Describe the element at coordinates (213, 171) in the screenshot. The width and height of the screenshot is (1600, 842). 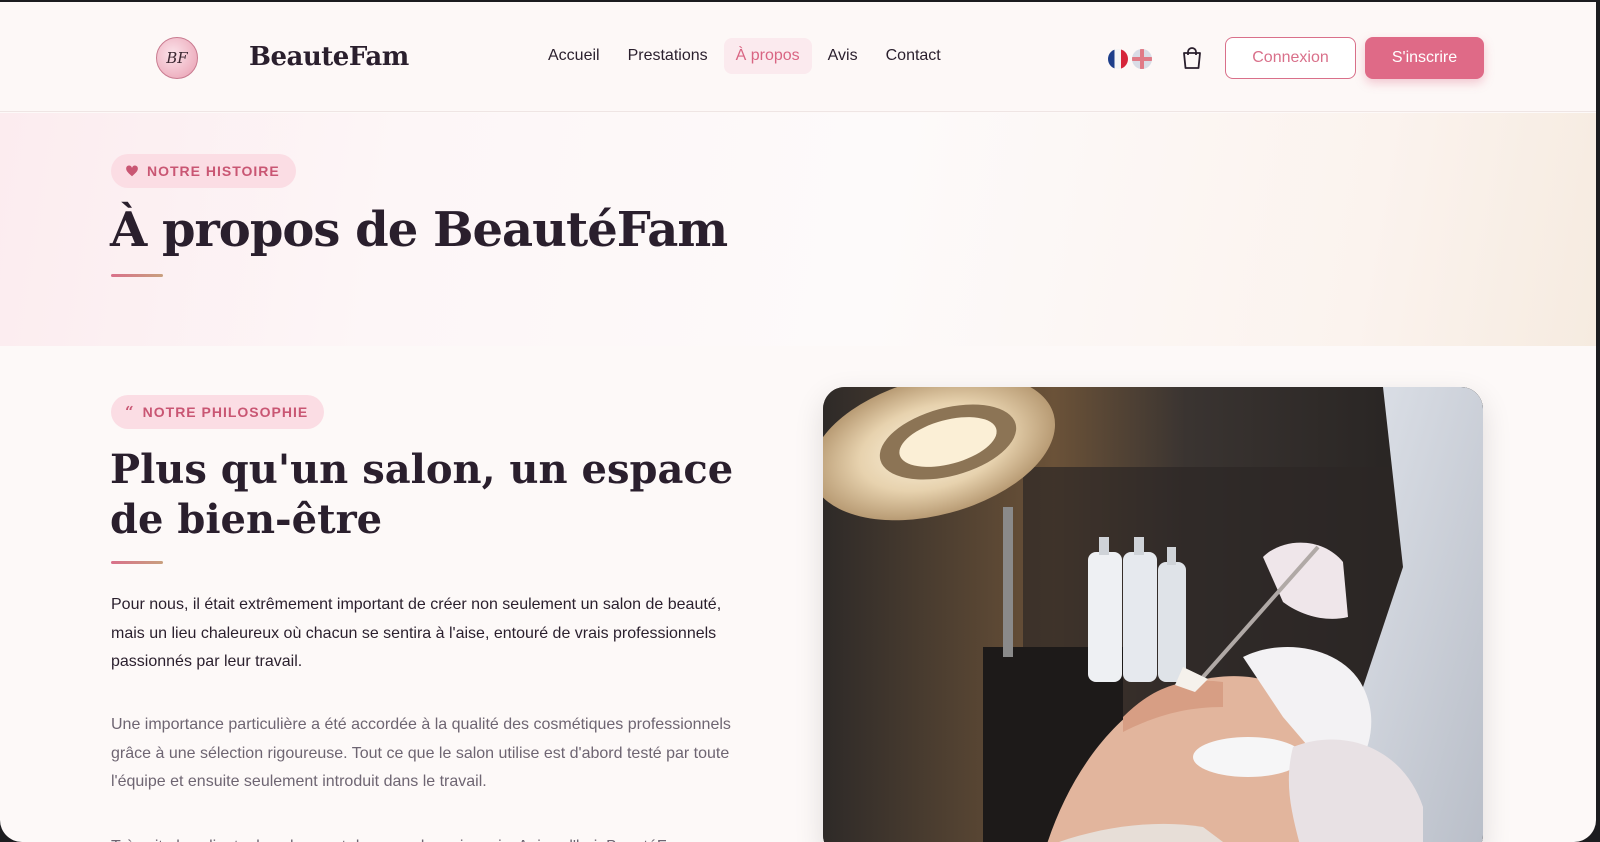
I see `story-badge-label: NOTRE HISTOIRE` at that location.